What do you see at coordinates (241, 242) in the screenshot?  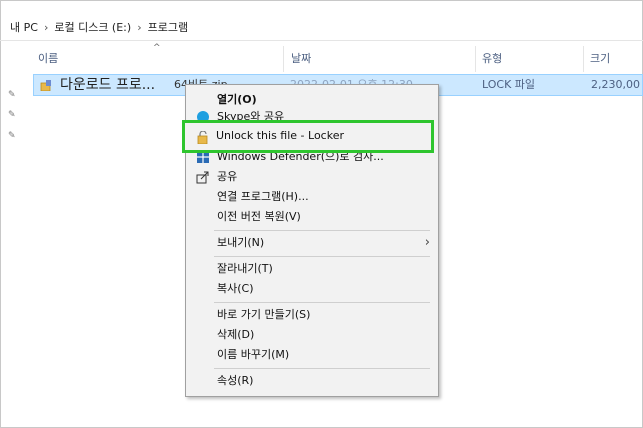 I see `menu-send-to-label: 보내기(N)` at bounding box center [241, 242].